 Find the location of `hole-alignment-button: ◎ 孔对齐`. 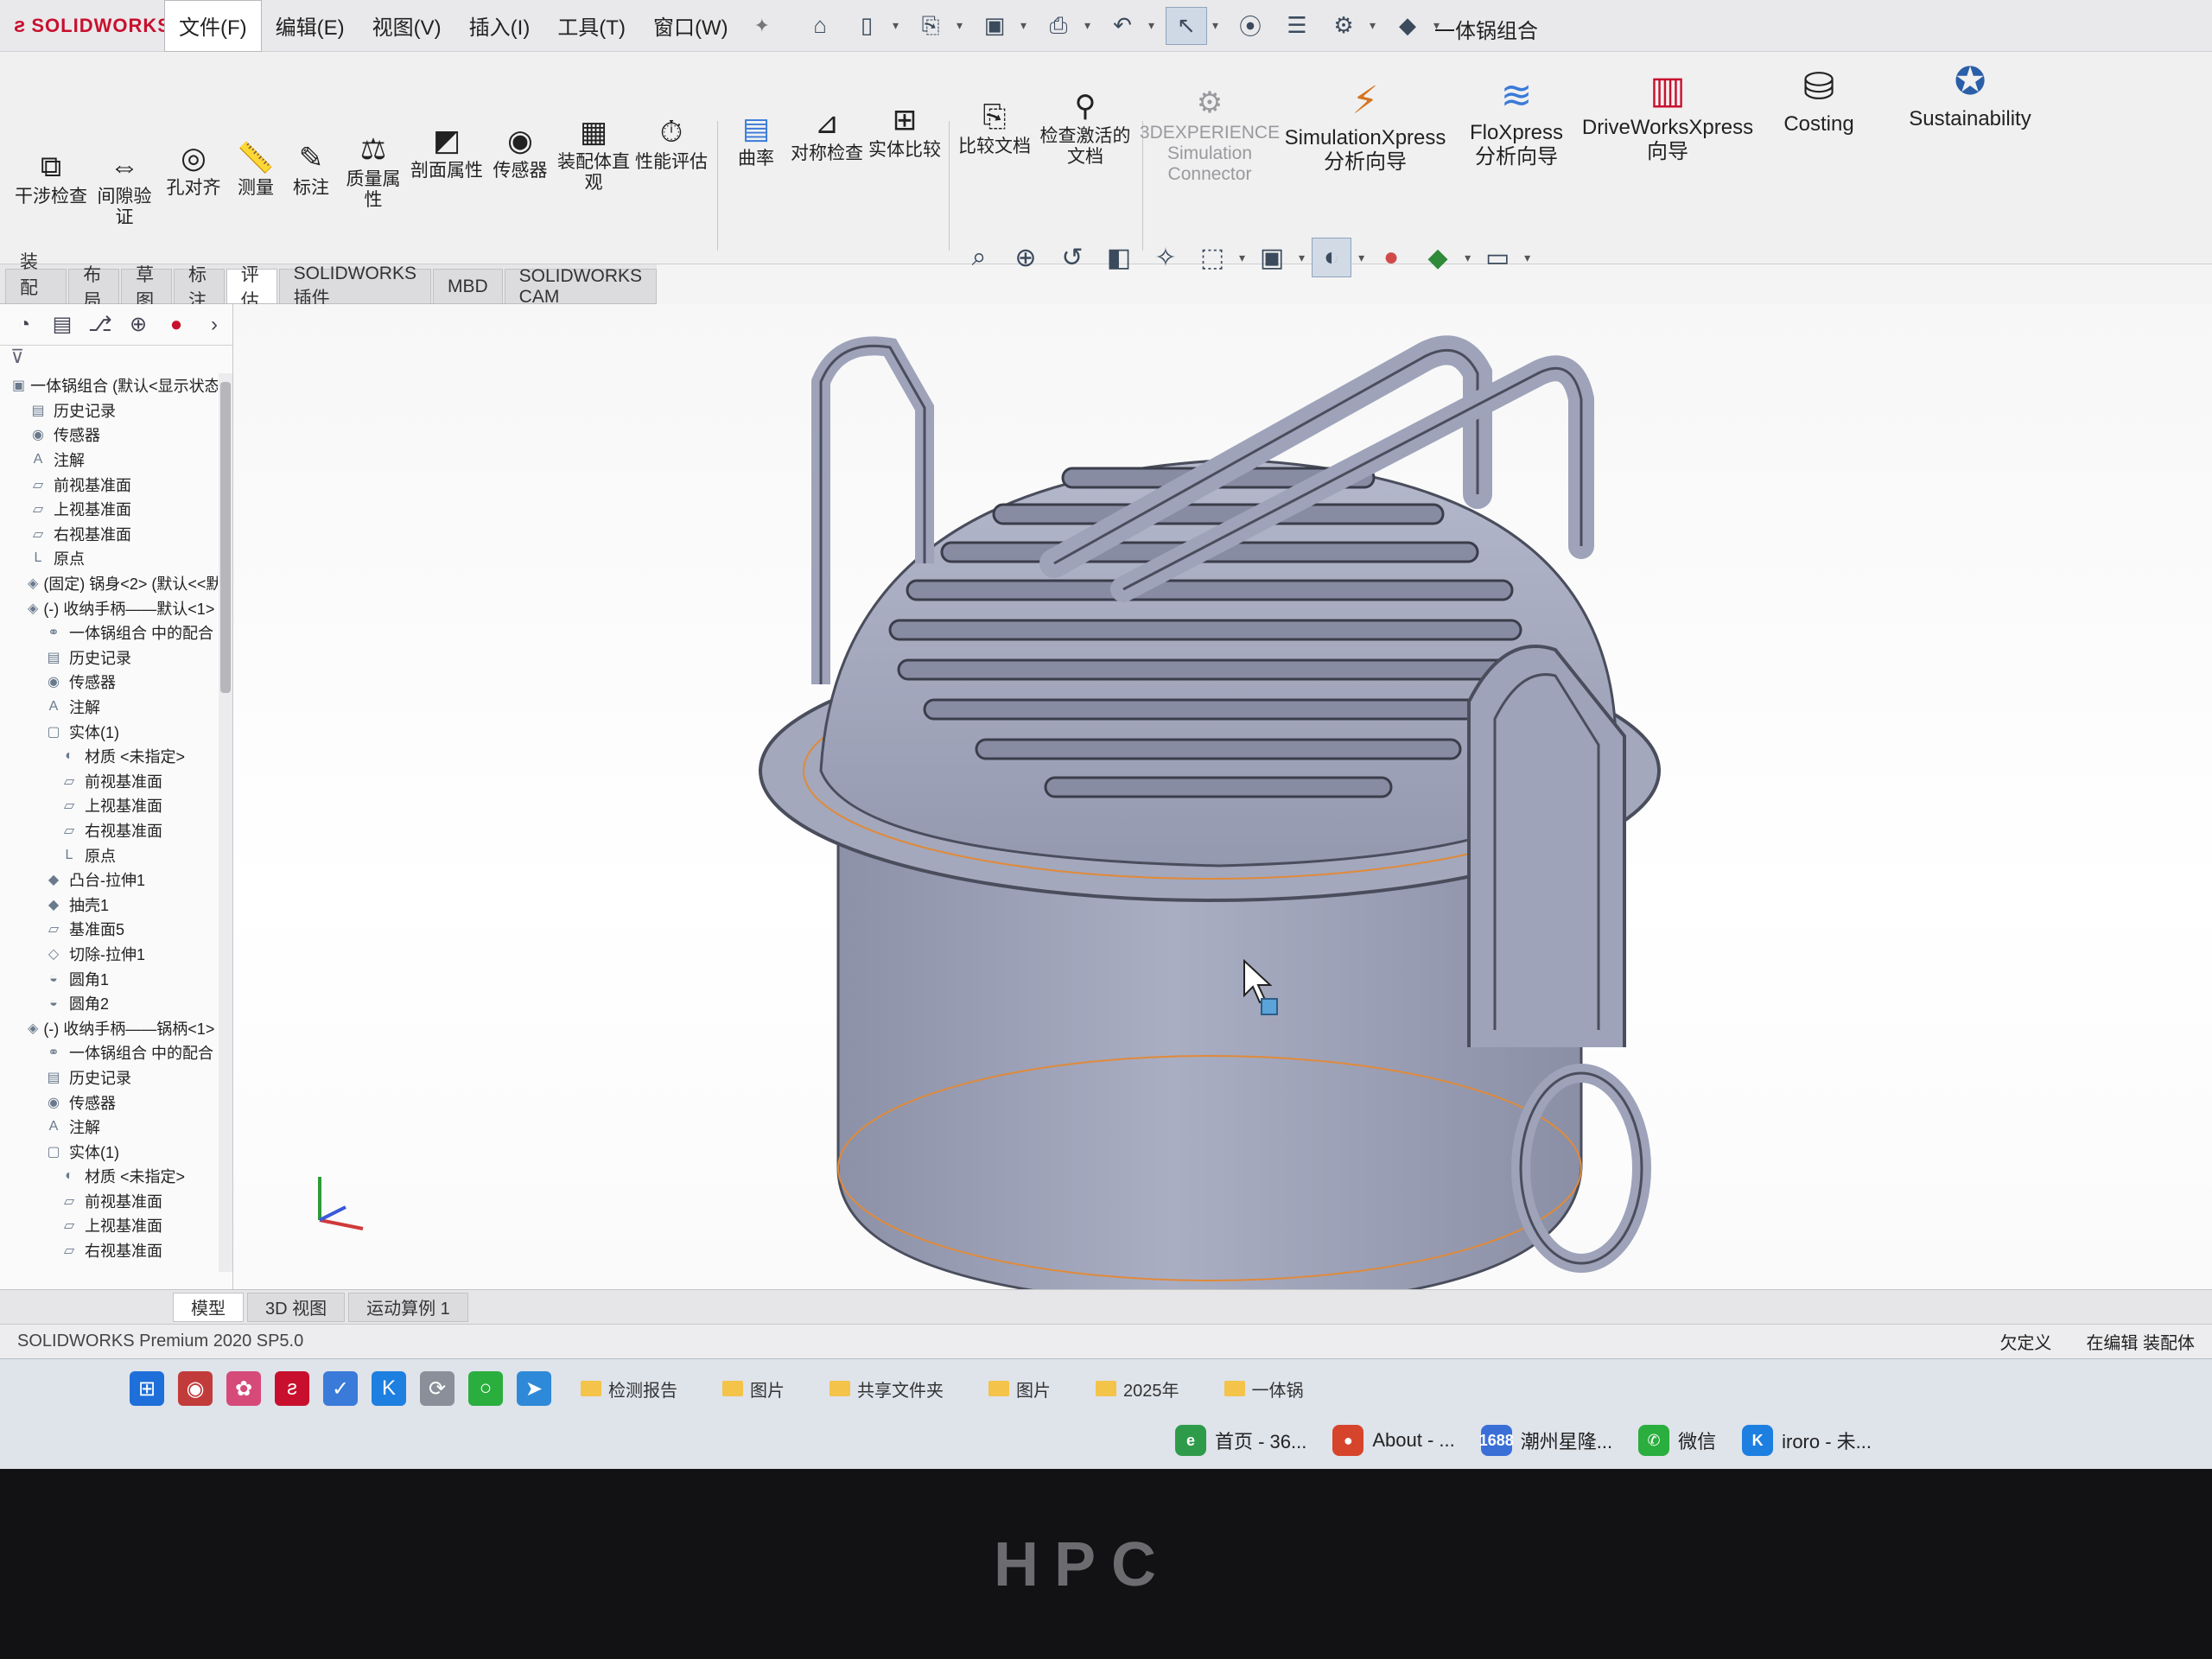

hole-alignment-button: ◎ 孔对齐 is located at coordinates (193, 168).